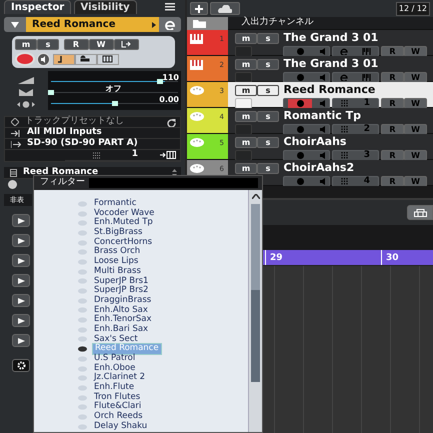 This screenshot has width=433, height=433. I want to click on track-name: ChoirAahs2, so click(319, 168).